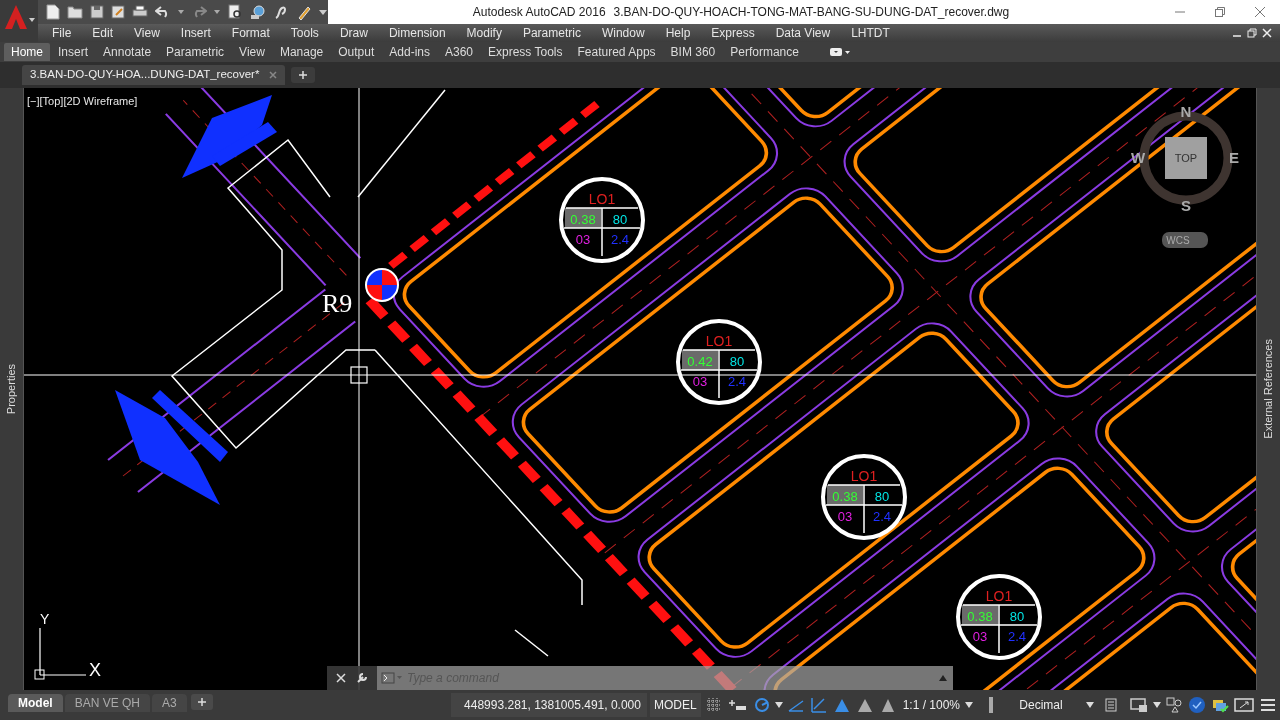  Describe the element at coordinates (304, 33) in the screenshot. I see `menu-item: Tools` at that location.